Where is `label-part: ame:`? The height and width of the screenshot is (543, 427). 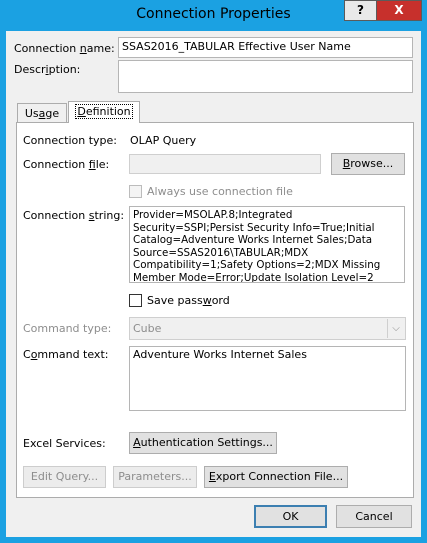 label-part: ame: is located at coordinates (100, 48).